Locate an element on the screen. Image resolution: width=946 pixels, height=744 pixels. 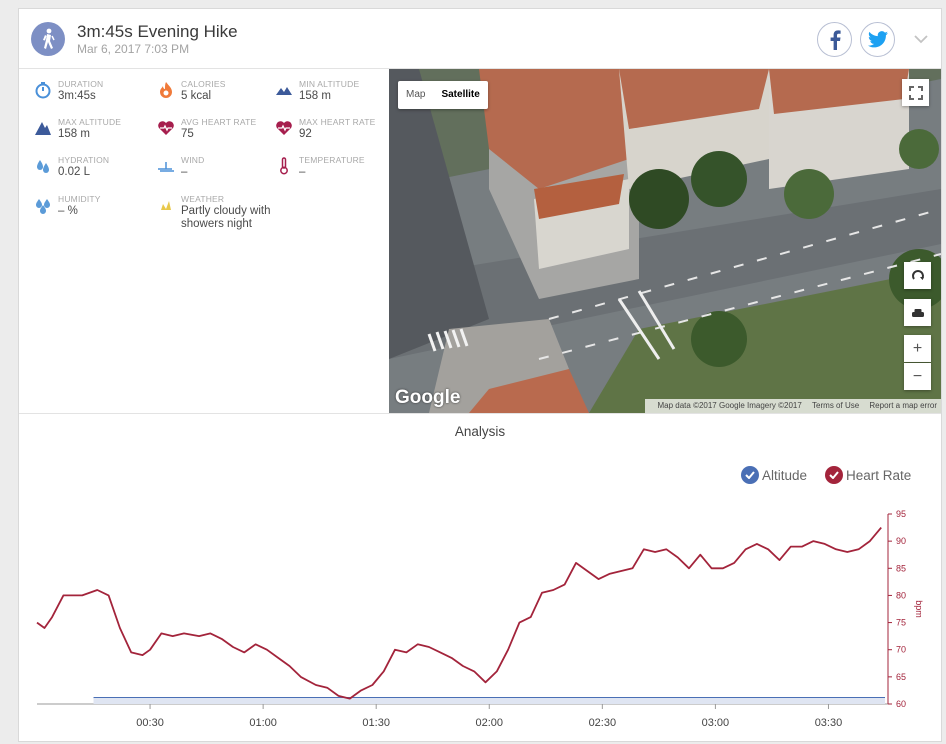
heart-pulse-max-icon is located at coordinates (284, 128).